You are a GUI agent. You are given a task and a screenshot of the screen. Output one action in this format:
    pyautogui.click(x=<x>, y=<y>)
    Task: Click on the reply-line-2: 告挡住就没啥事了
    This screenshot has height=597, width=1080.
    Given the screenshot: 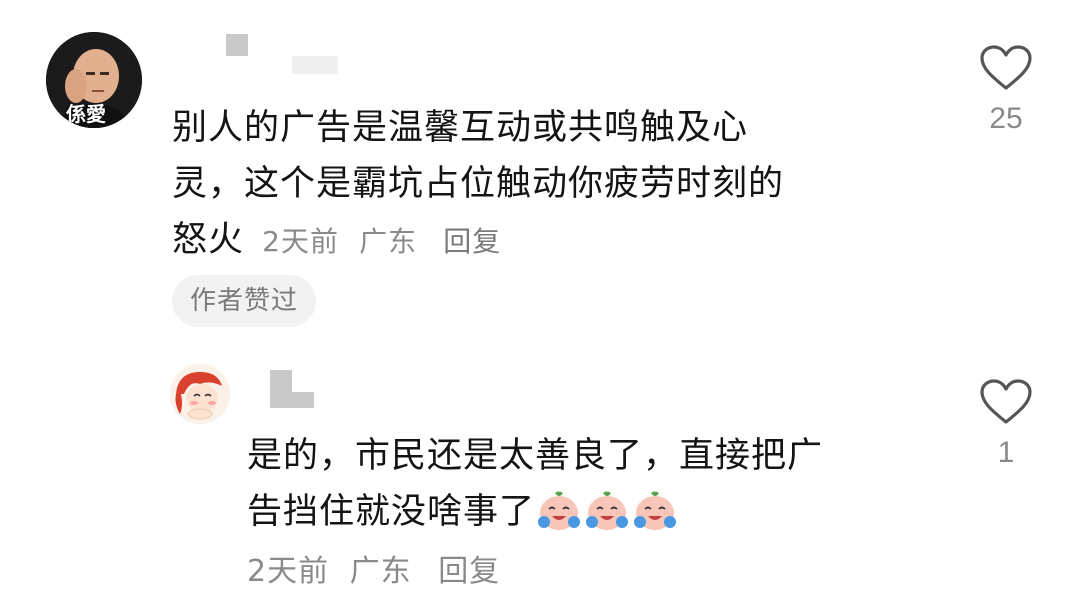 What is the action you would take?
    pyautogui.click(x=391, y=512)
    